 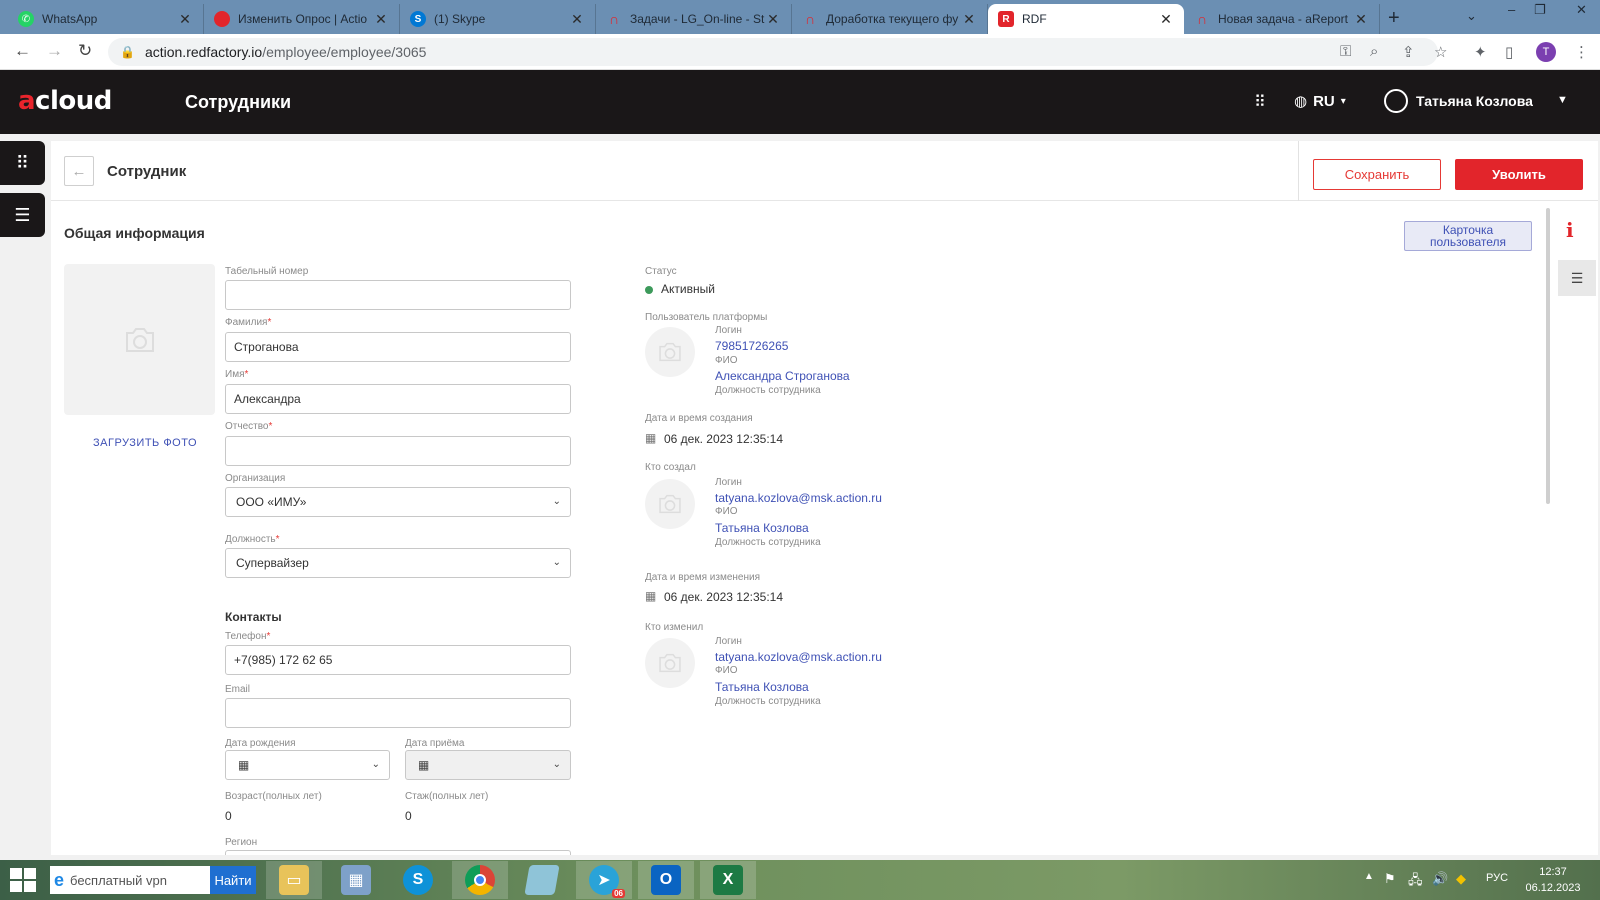 I want to click on region-select, so click(x=398, y=852).